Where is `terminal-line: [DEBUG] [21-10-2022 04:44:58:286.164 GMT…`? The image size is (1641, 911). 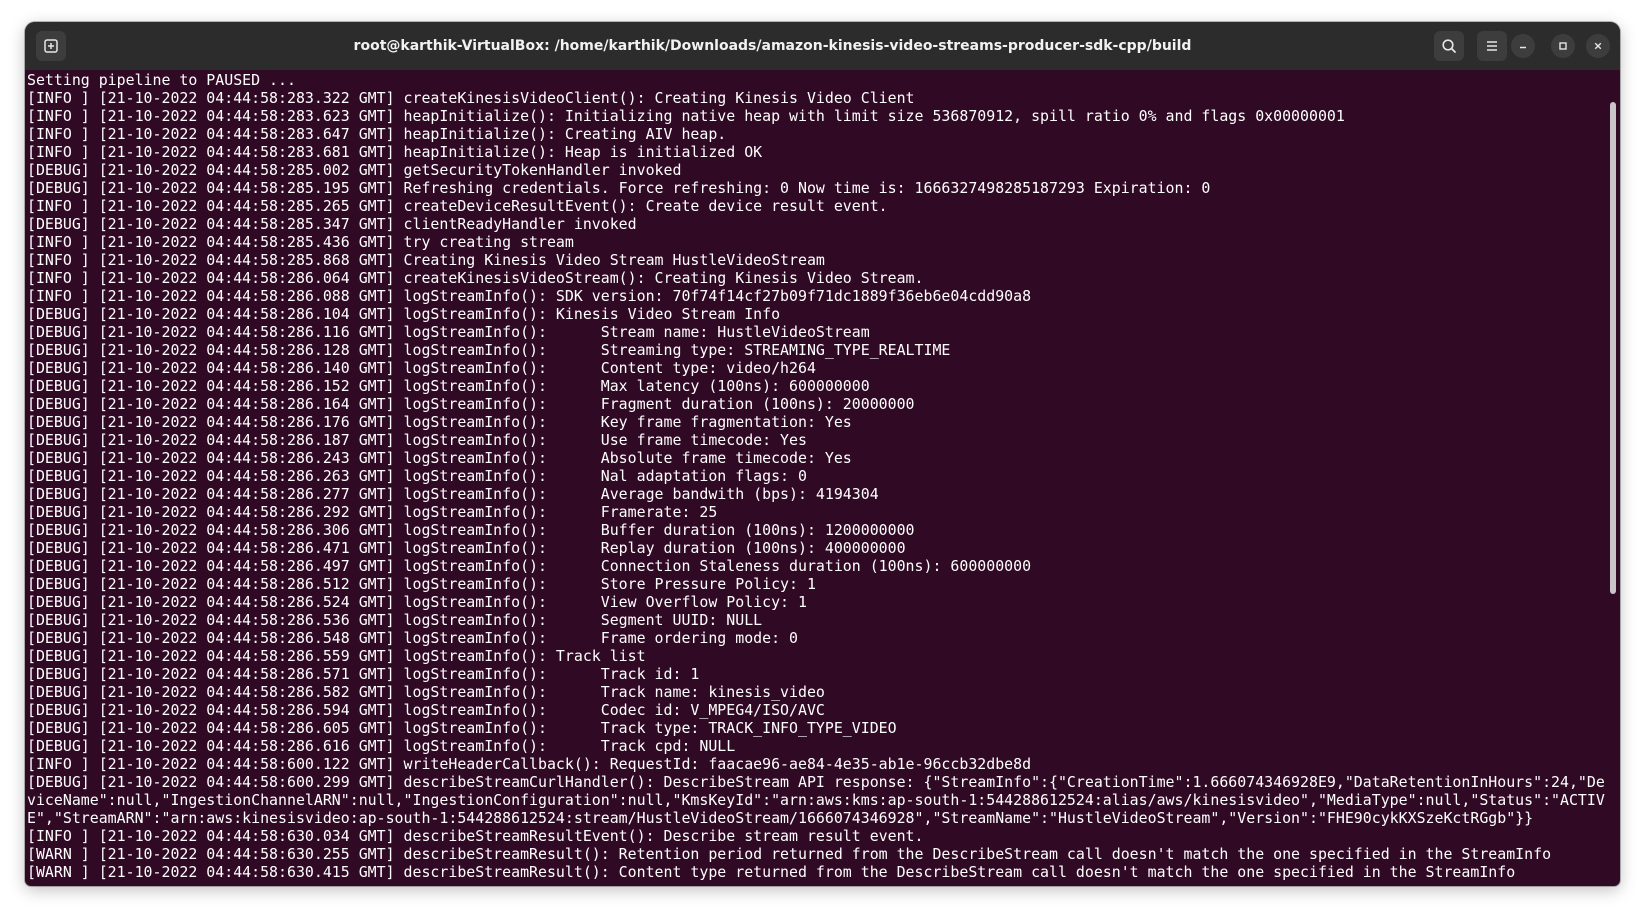
terminal-line: [DEBUG] [21-10-2022 04:44:58:286.164 GMT… is located at coordinates (471, 404).